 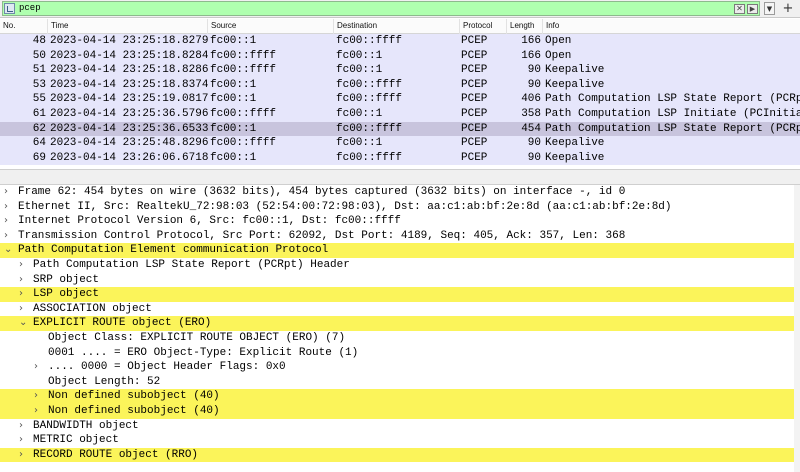 What do you see at coordinates (400, 367) in the screenshot?
I see `tree-item: › .... 0000 = Object Header Flags: 0x0` at bounding box center [400, 367].